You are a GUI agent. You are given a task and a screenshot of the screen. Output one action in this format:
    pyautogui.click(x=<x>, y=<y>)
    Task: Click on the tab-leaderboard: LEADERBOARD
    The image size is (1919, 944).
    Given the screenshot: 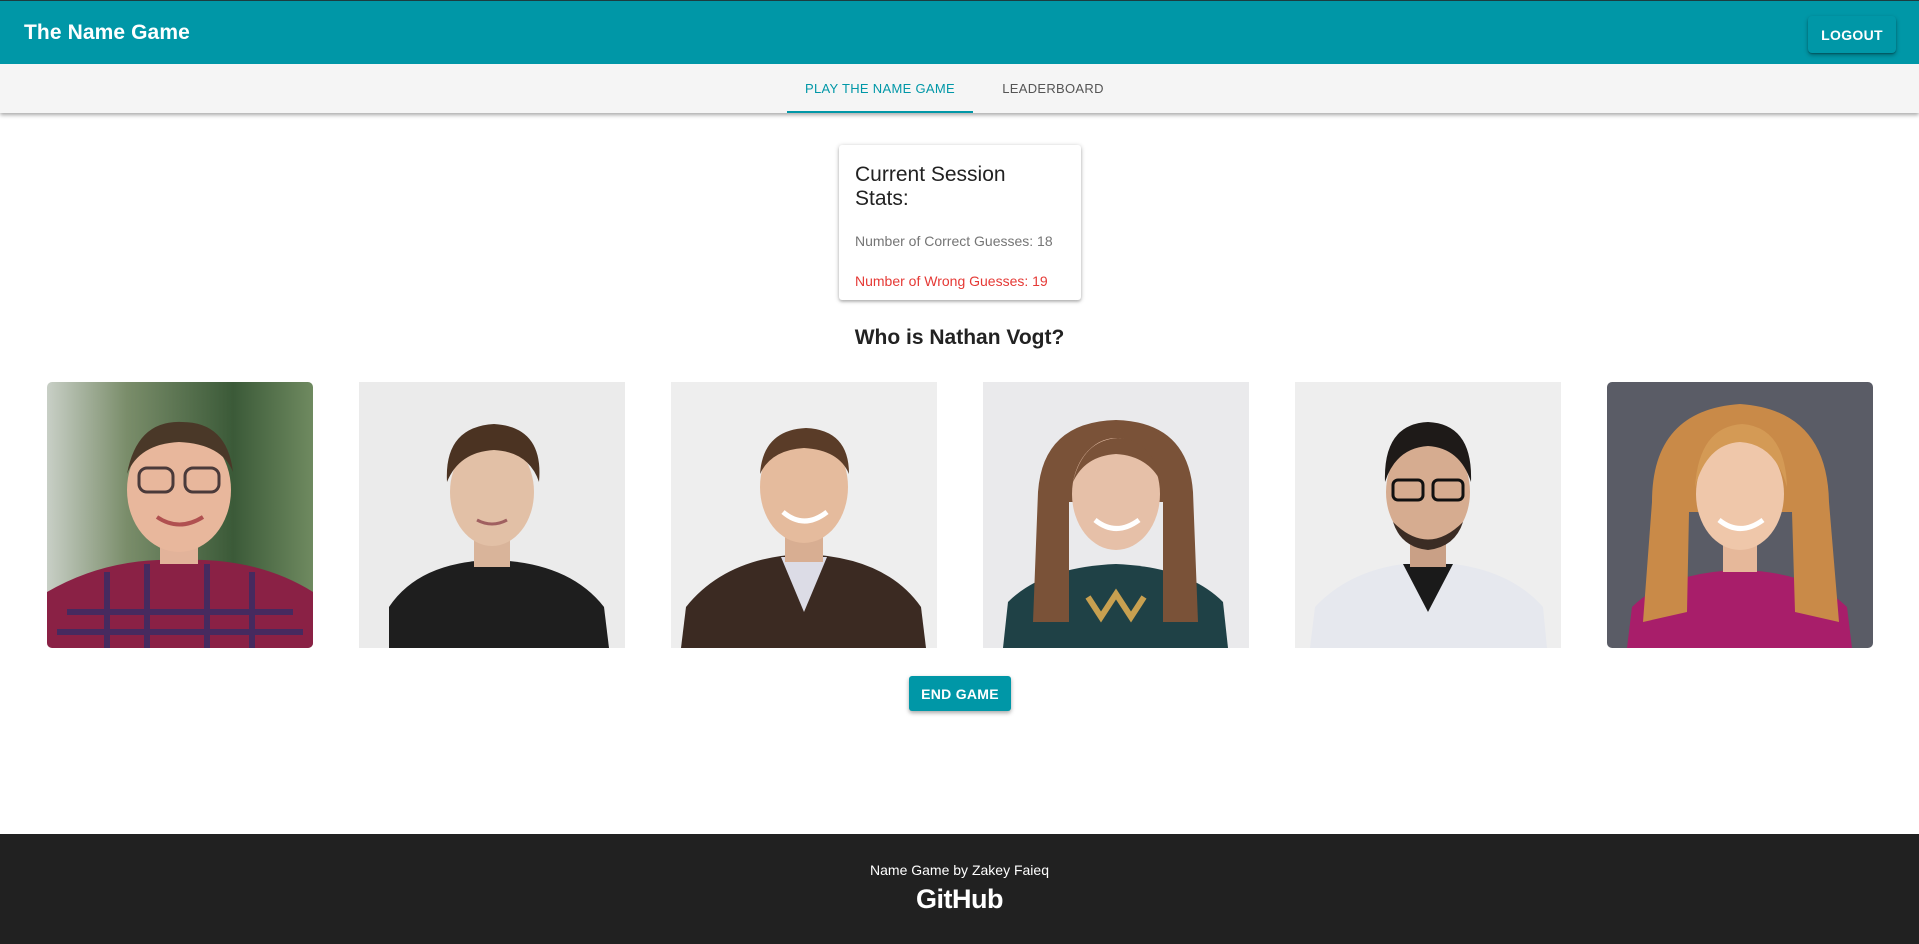 What is the action you would take?
    pyautogui.click(x=1053, y=88)
    